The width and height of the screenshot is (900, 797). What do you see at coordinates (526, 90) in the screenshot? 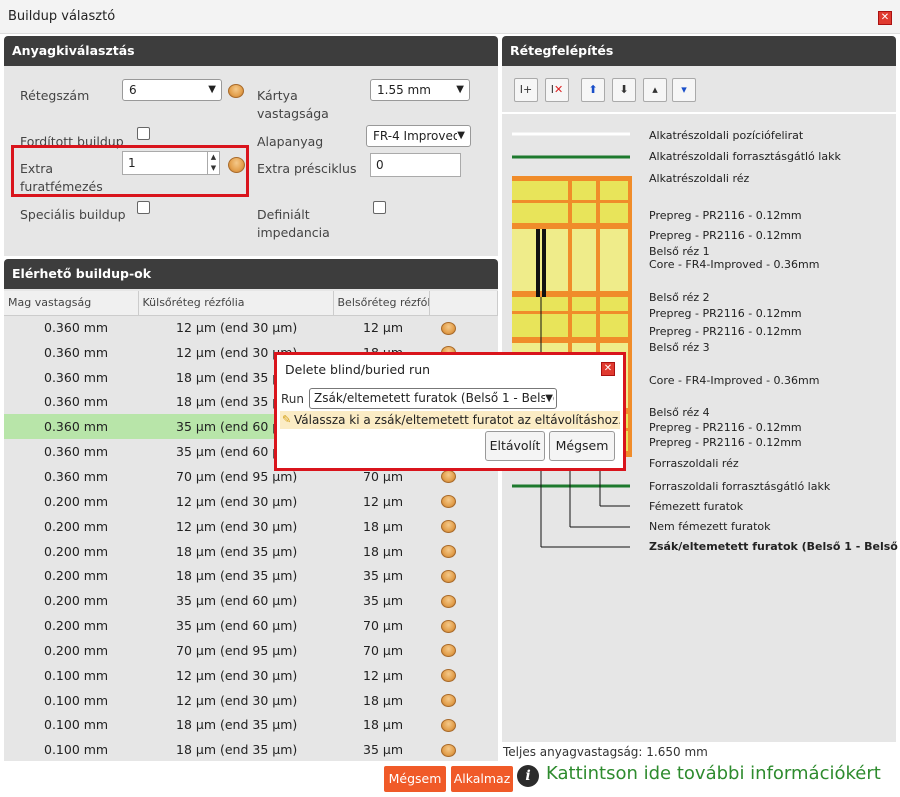
I see `add-drill-icon: I+` at bounding box center [526, 90].